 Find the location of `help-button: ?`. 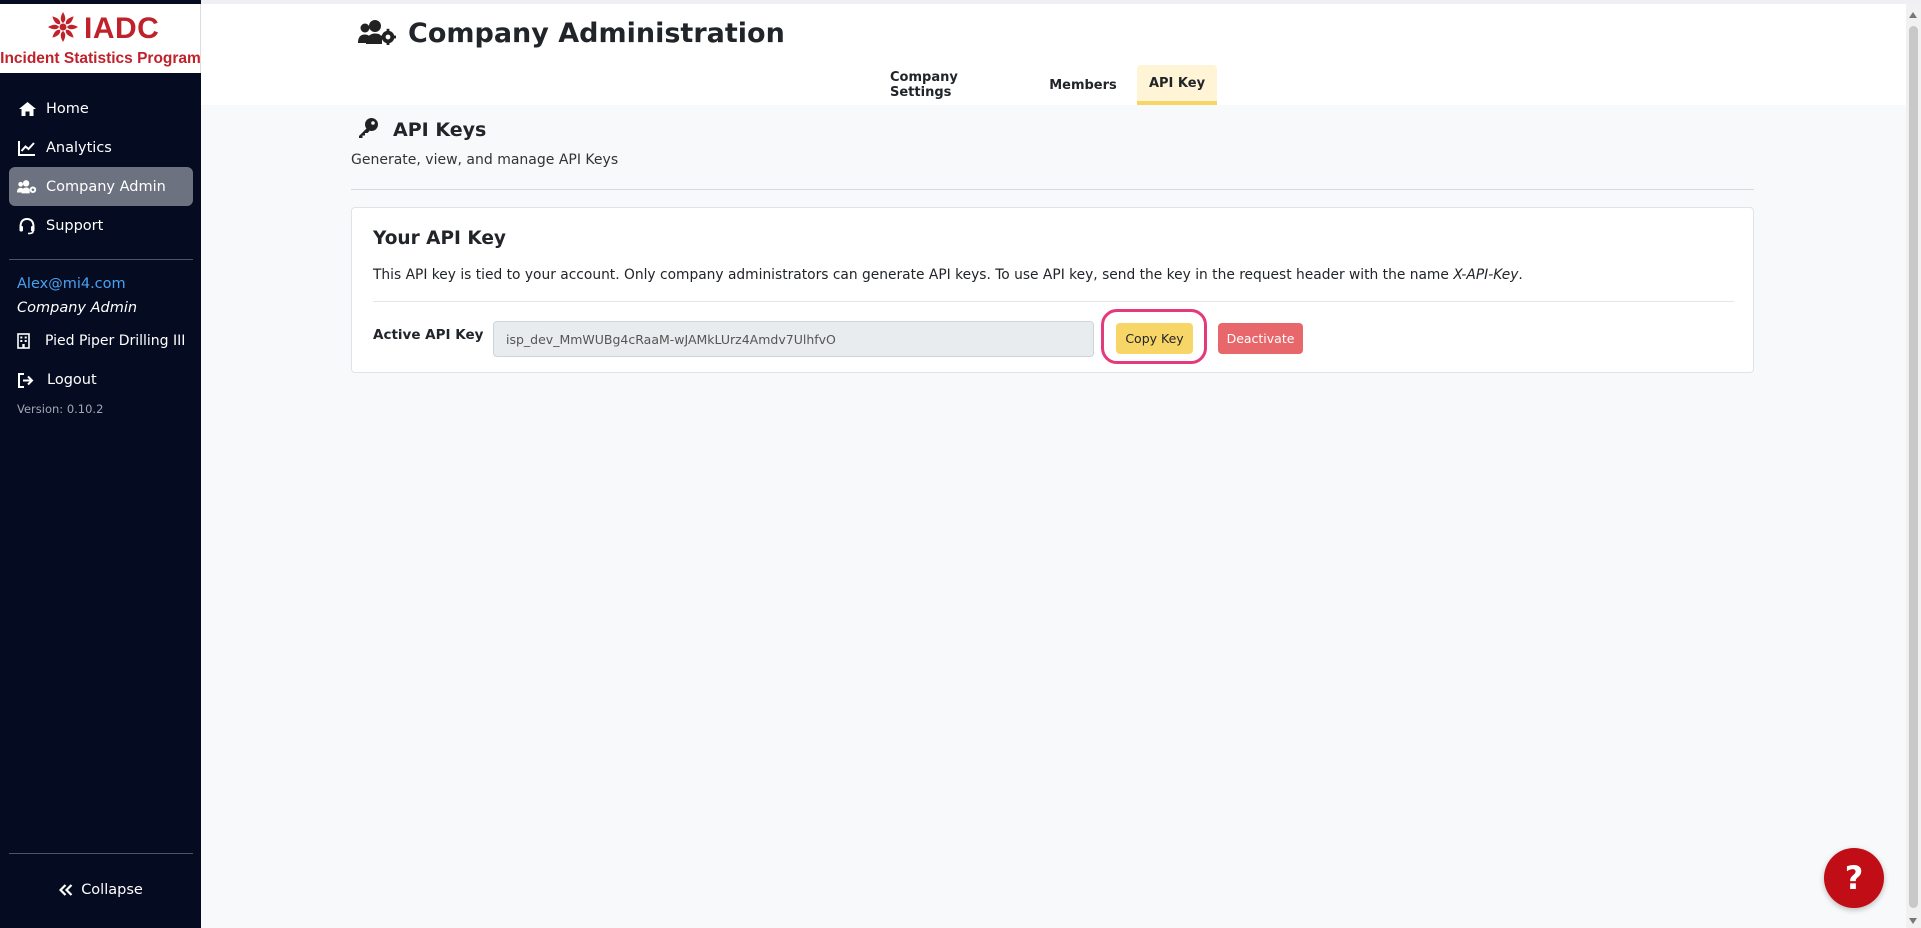

help-button: ? is located at coordinates (1854, 878).